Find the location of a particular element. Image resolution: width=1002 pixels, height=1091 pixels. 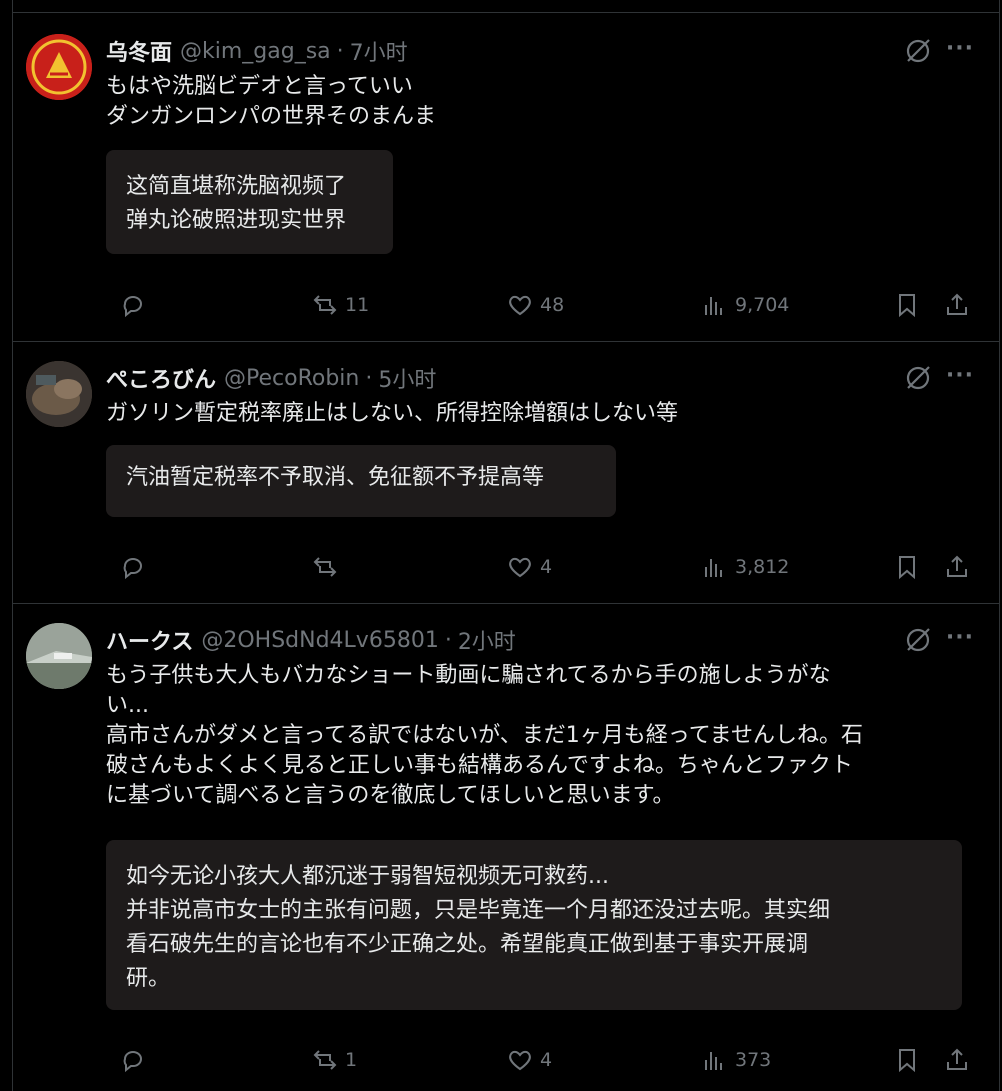

repost-count: 1 is located at coordinates (351, 1060).